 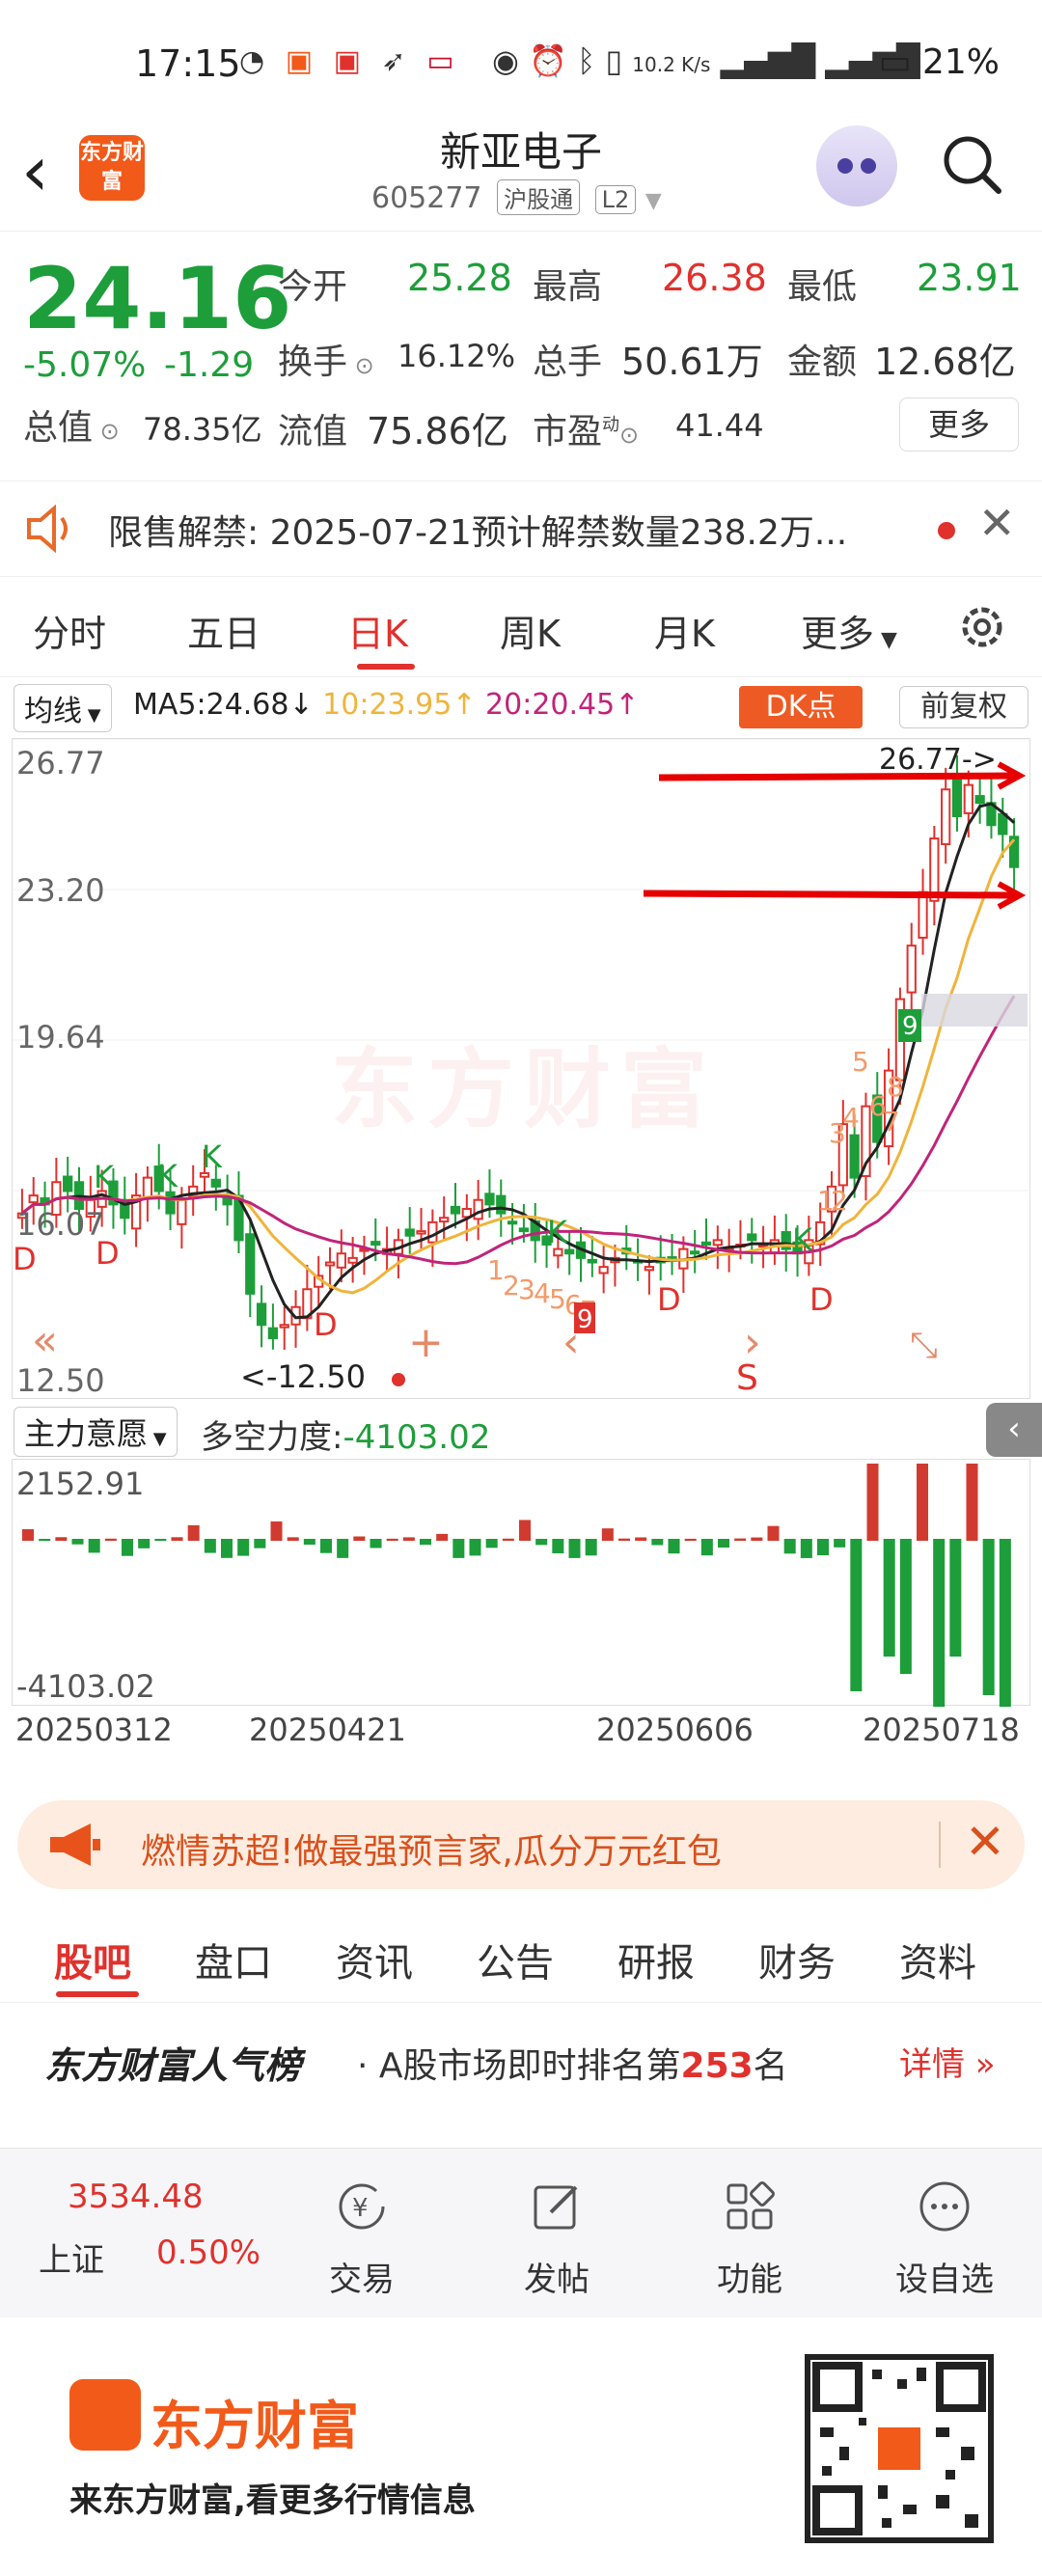 I want to click on float-label: 流值, so click(x=313, y=432).